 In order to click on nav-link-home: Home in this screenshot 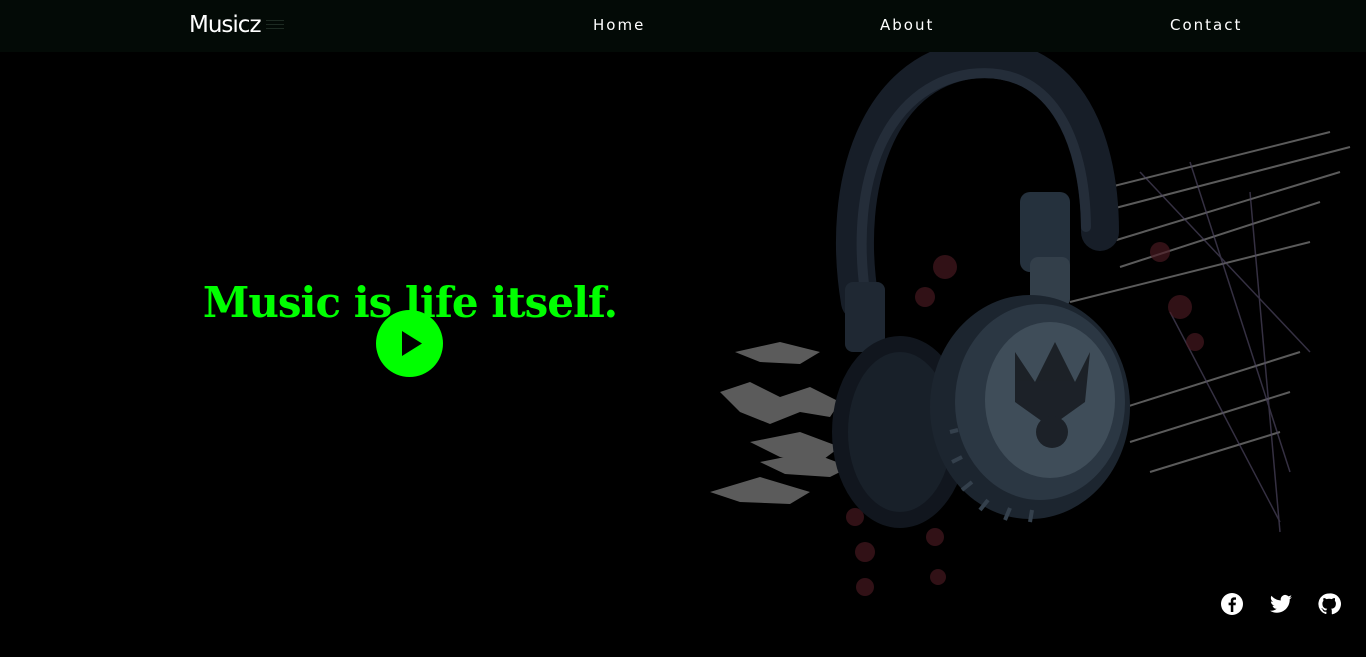, I will do `click(619, 25)`.